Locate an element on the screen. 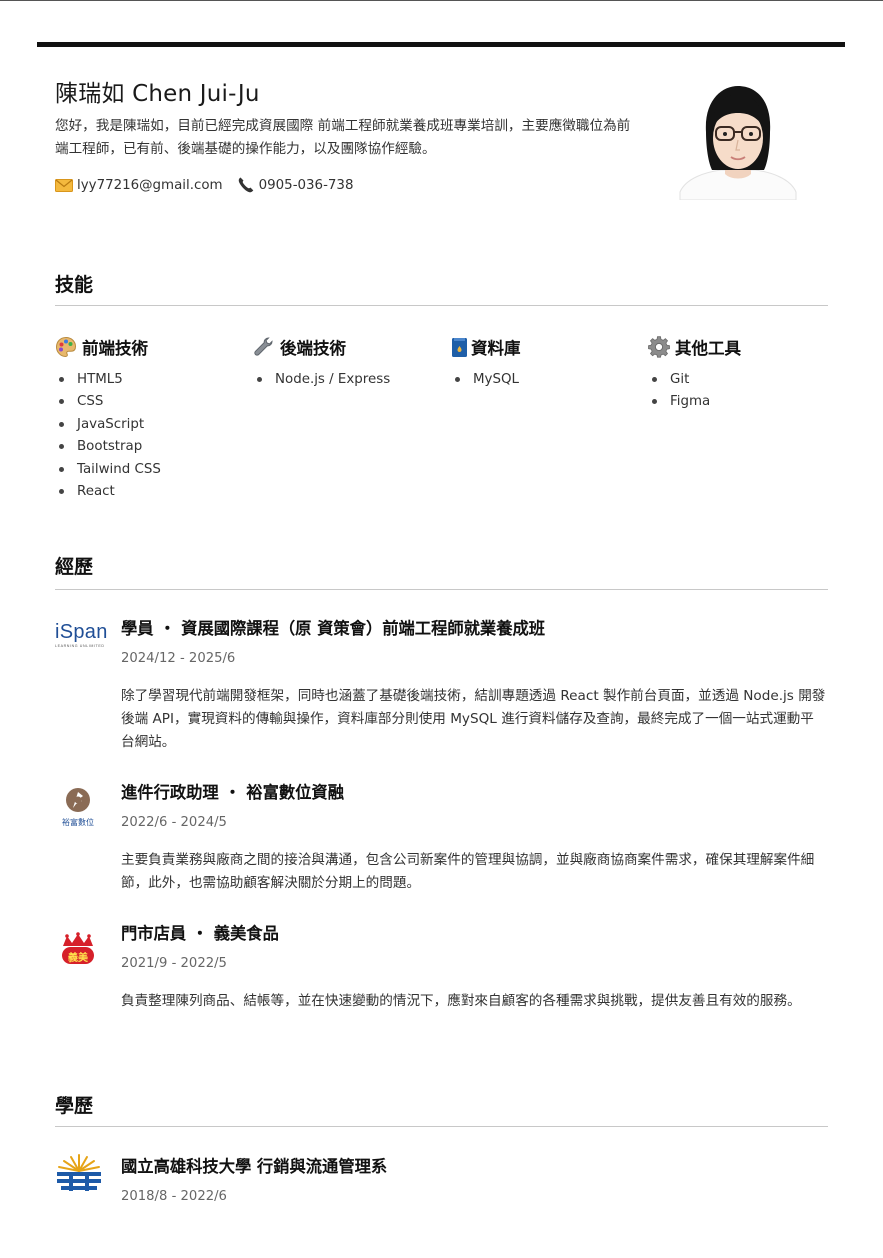  skill-group-title: 其他工具 is located at coordinates (708, 348).